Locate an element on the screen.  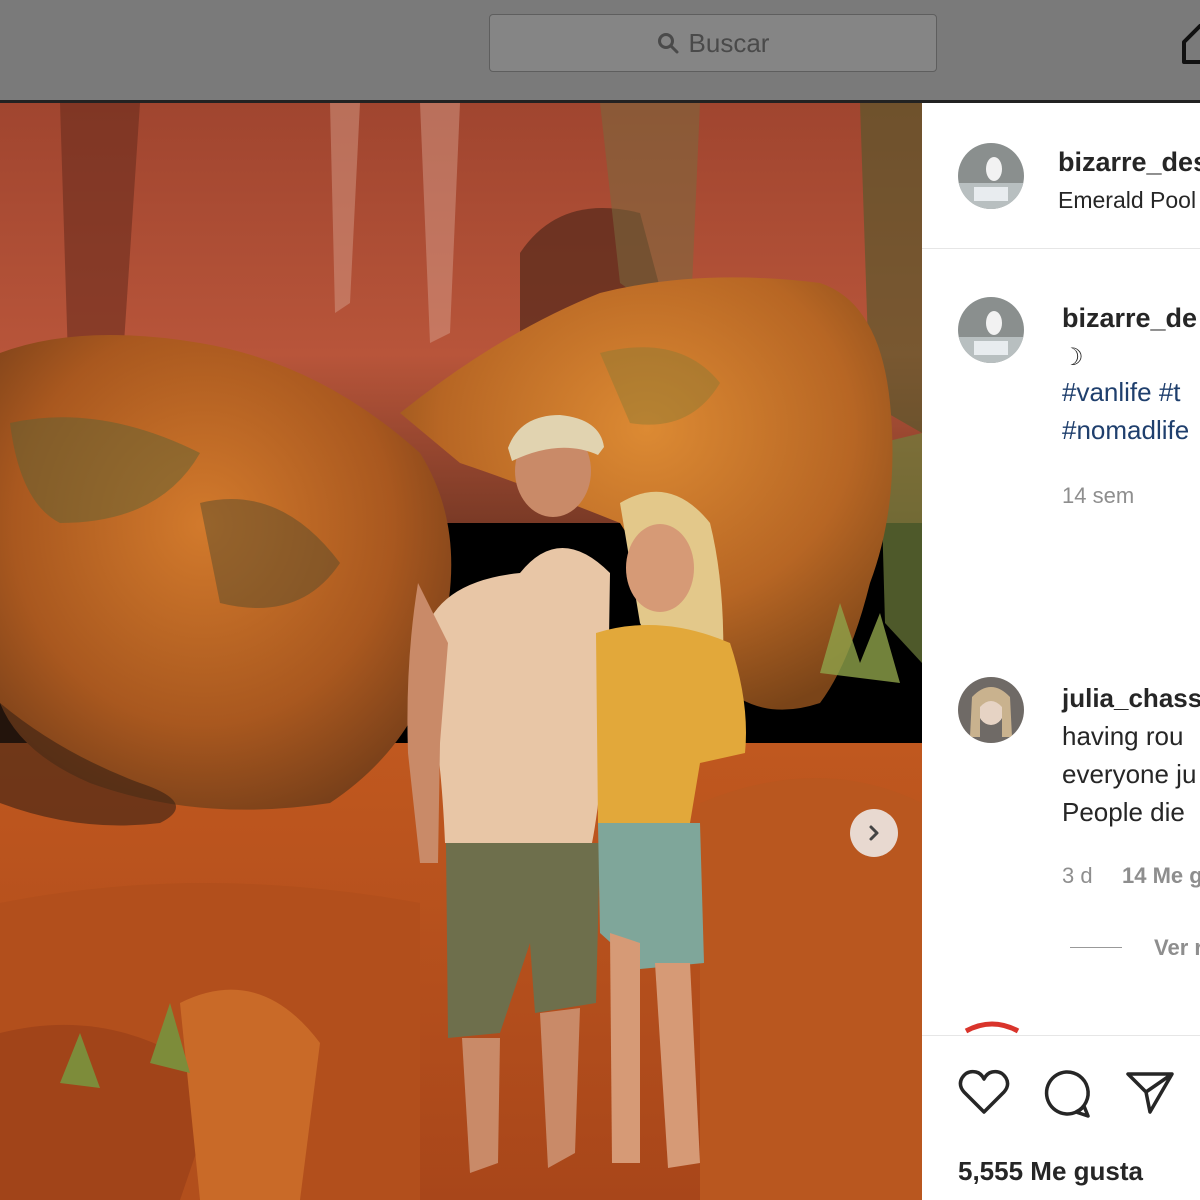
commenter-username: julia_chass is located at coordinates (1131, 698).